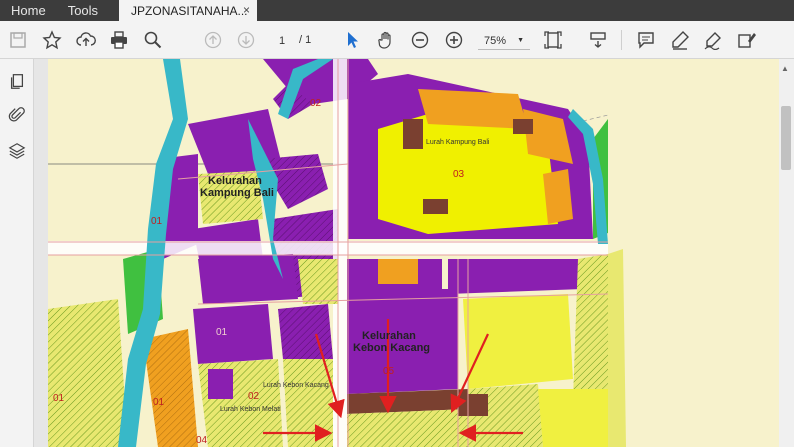 The height and width of the screenshot is (447, 794). What do you see at coordinates (202, 440) in the screenshot?
I see `block-number: 04` at bounding box center [202, 440].